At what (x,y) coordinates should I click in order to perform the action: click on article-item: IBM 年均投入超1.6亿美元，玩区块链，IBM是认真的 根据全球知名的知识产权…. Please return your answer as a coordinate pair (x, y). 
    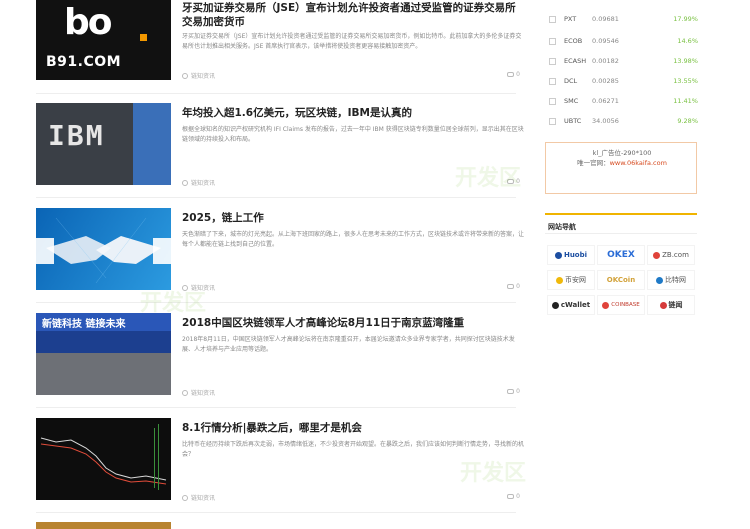
    Looking at the image, I should click on (281, 146).